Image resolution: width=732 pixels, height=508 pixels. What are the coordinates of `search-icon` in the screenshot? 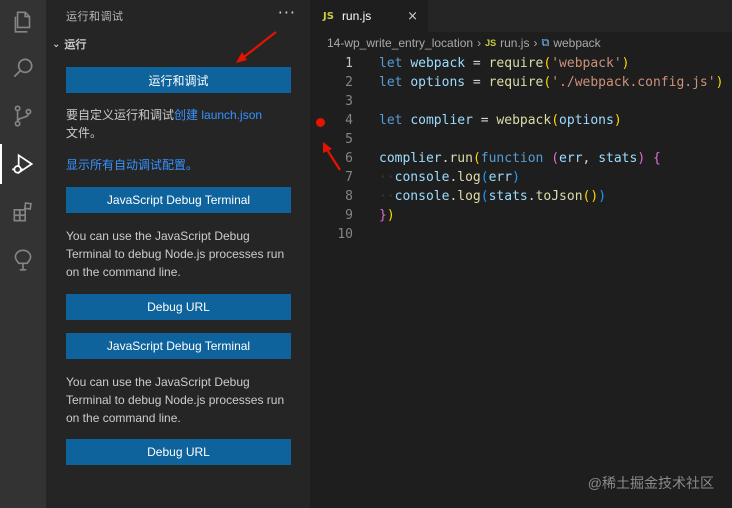 It's located at (23, 68).